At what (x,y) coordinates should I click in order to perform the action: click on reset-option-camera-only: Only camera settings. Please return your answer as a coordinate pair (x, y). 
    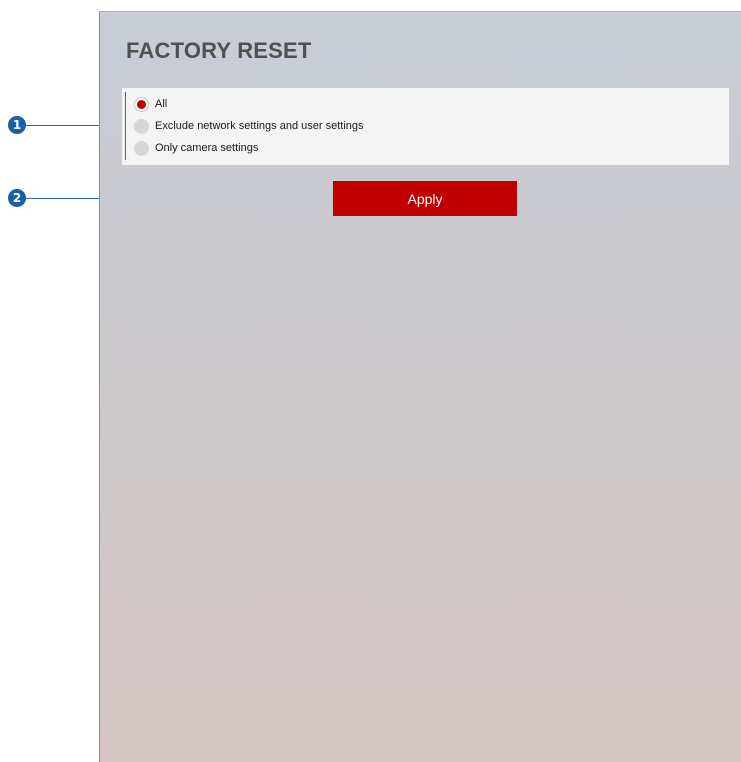
    Looking at the image, I should click on (196, 148).